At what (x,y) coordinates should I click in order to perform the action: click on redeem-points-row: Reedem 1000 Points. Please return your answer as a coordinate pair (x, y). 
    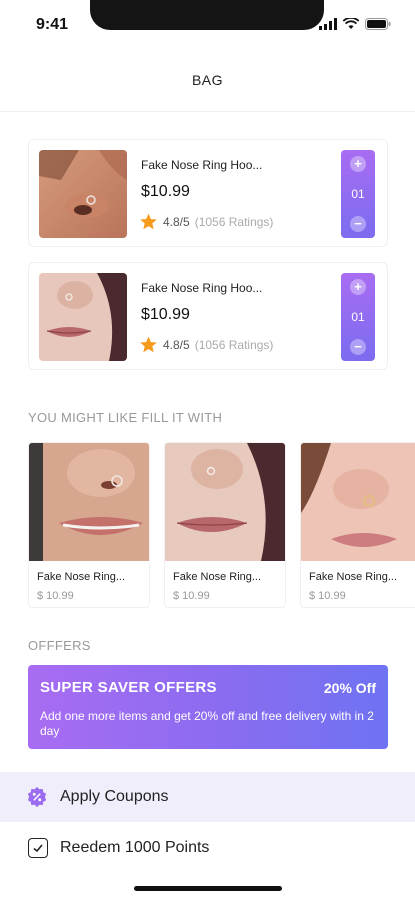
    Looking at the image, I should click on (207, 848).